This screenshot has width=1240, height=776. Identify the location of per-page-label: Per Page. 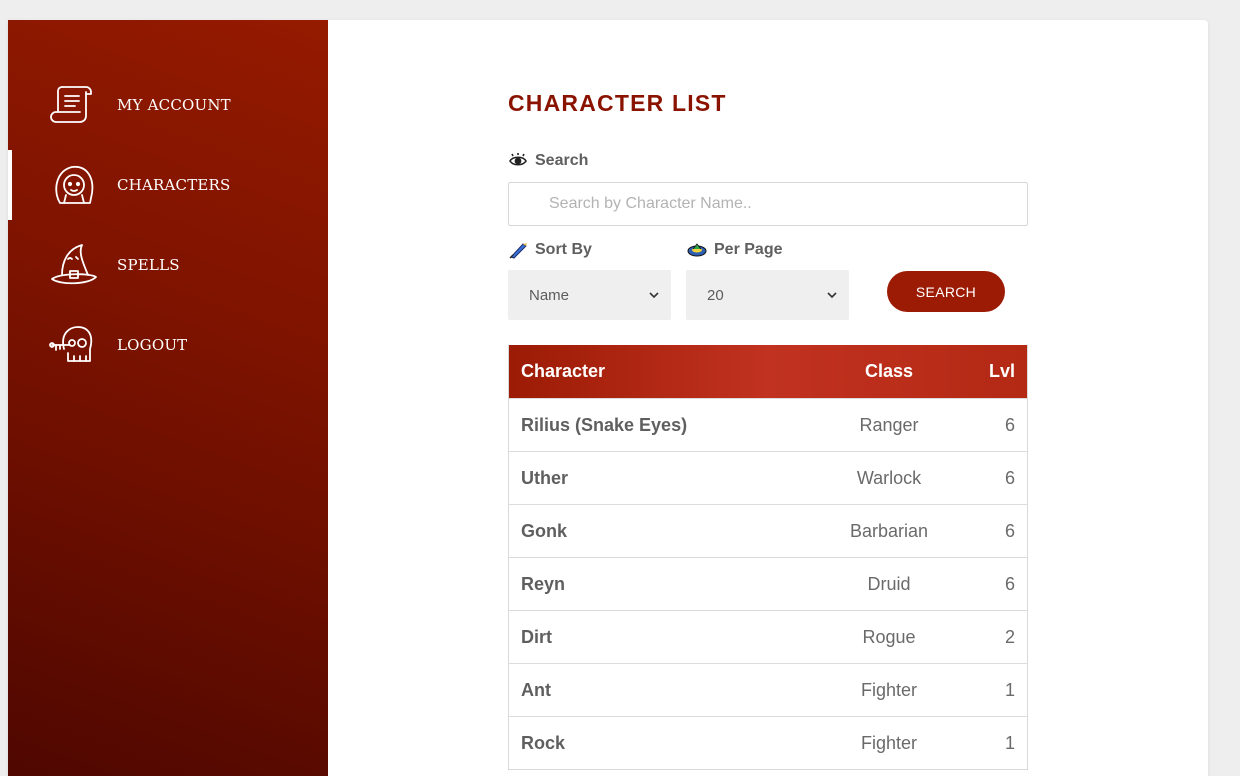
(734, 250).